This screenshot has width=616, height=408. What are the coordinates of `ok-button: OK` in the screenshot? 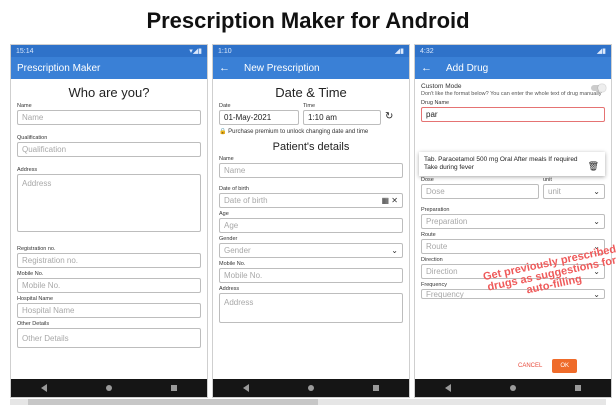 It's located at (564, 366).